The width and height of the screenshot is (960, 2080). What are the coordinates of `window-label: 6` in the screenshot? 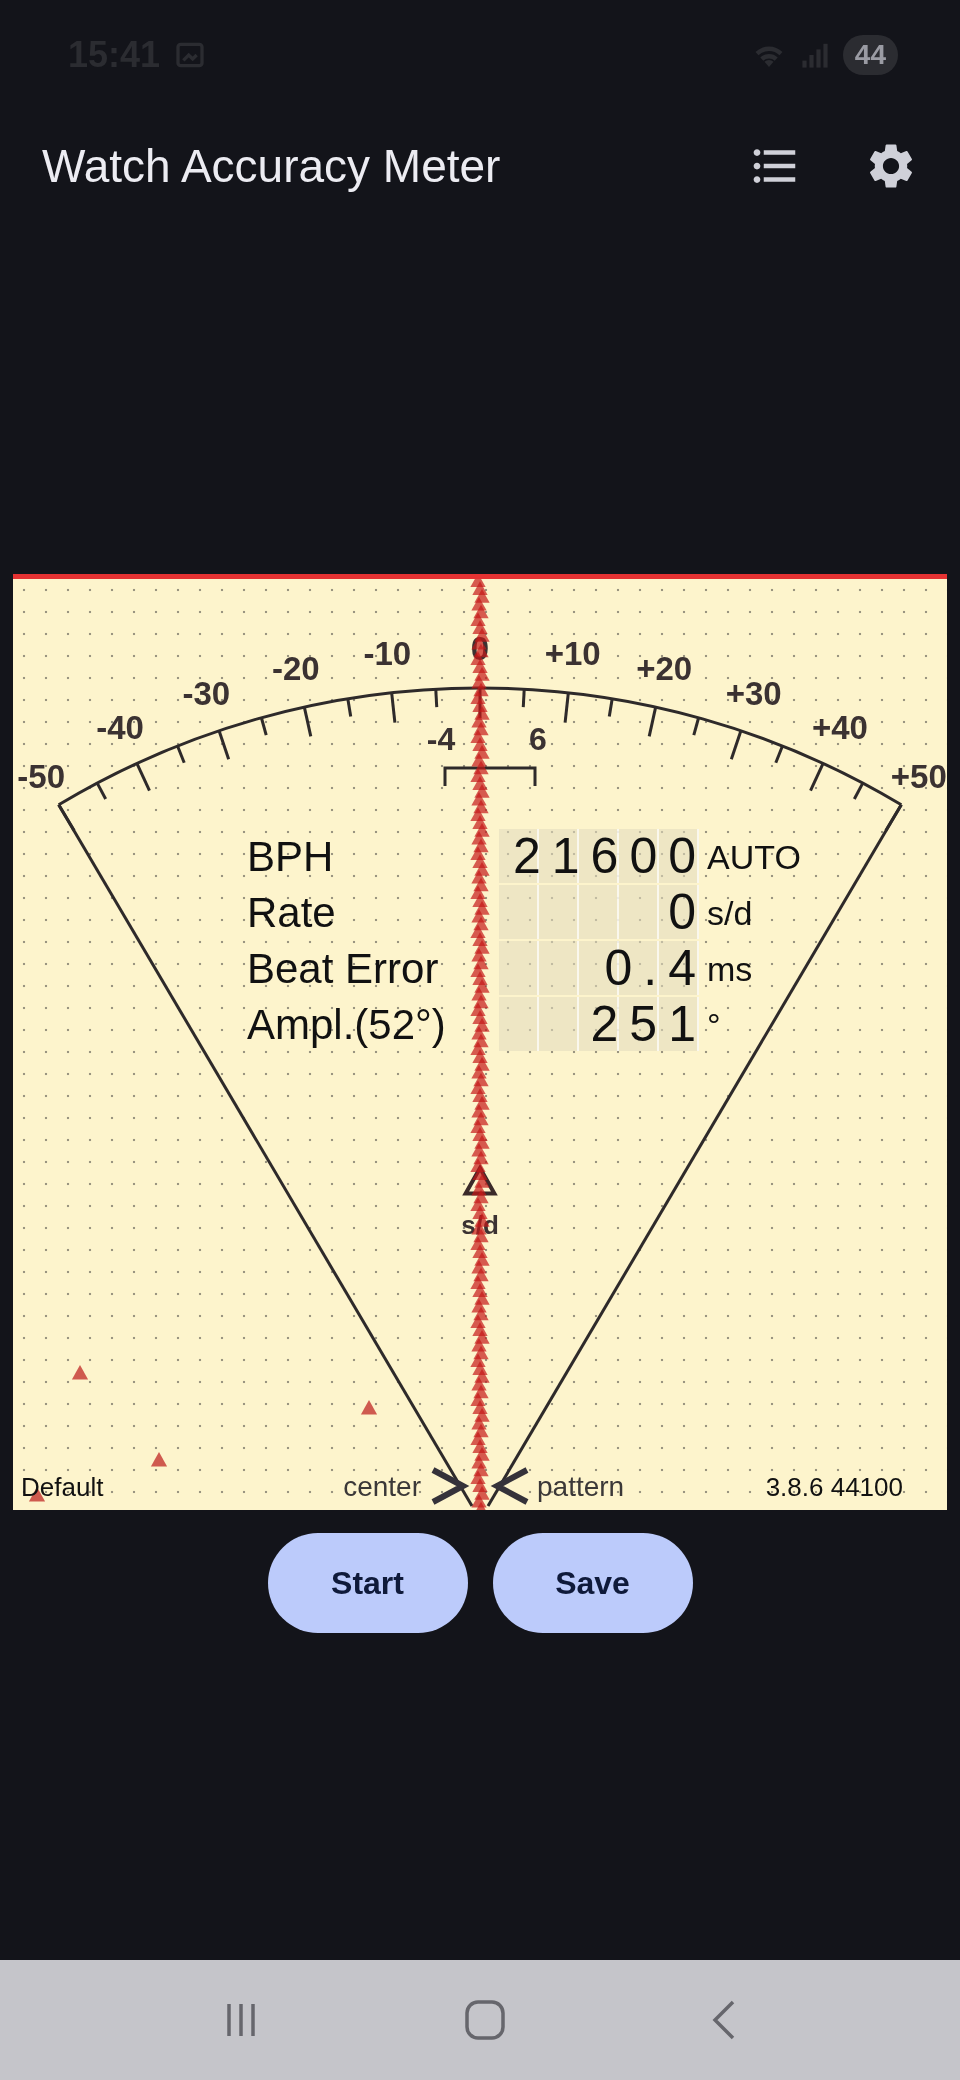 It's located at (538, 739).